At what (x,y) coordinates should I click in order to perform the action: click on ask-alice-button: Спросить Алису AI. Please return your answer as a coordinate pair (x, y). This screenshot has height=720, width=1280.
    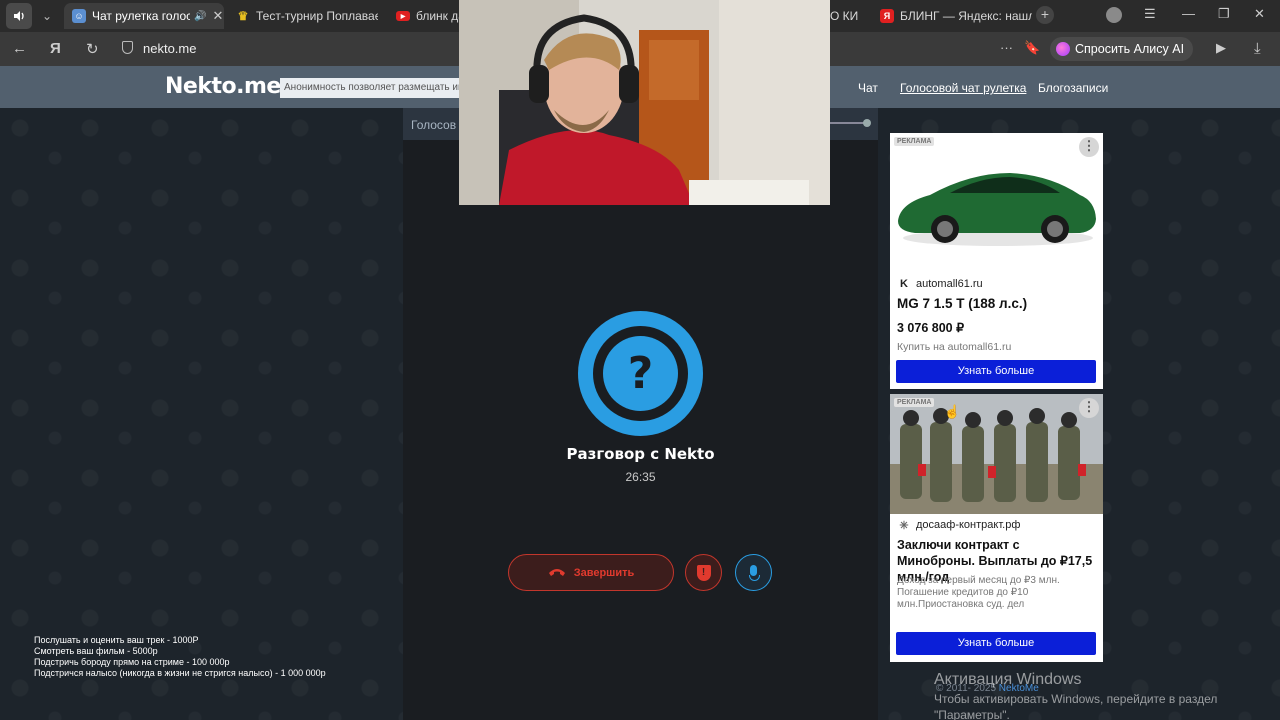
    Looking at the image, I should click on (1122, 49).